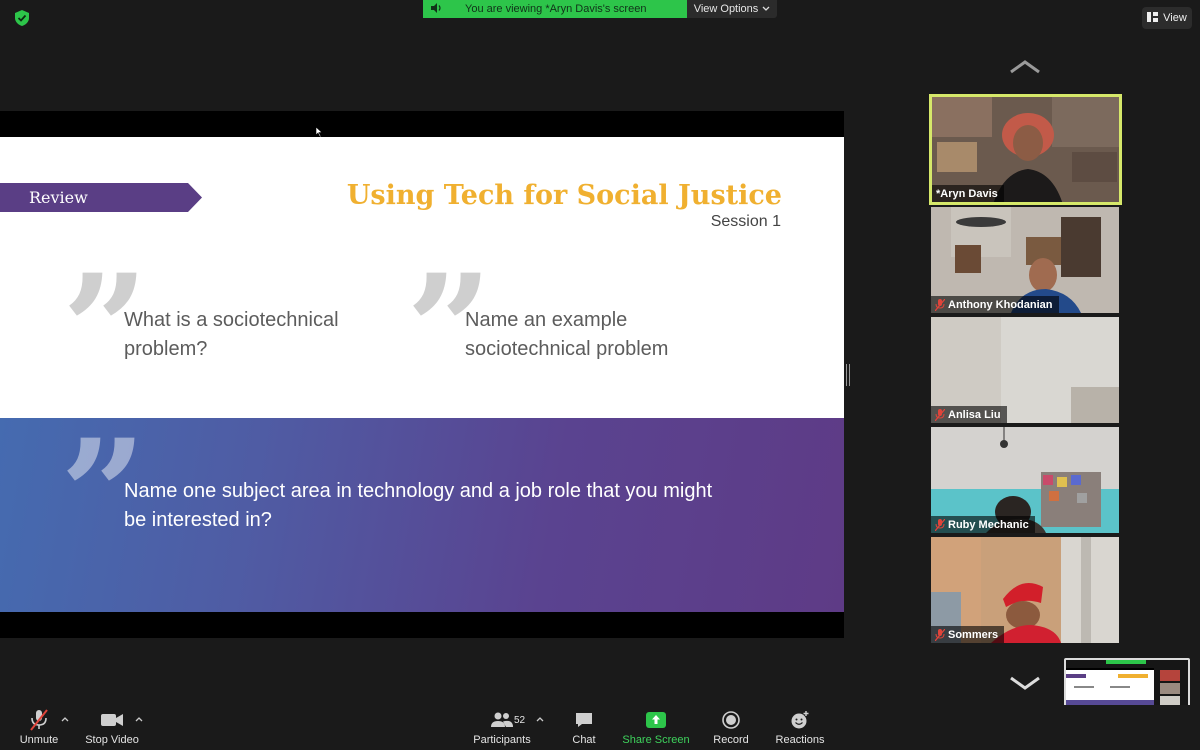  I want to click on reactions-icon, so click(800, 720).